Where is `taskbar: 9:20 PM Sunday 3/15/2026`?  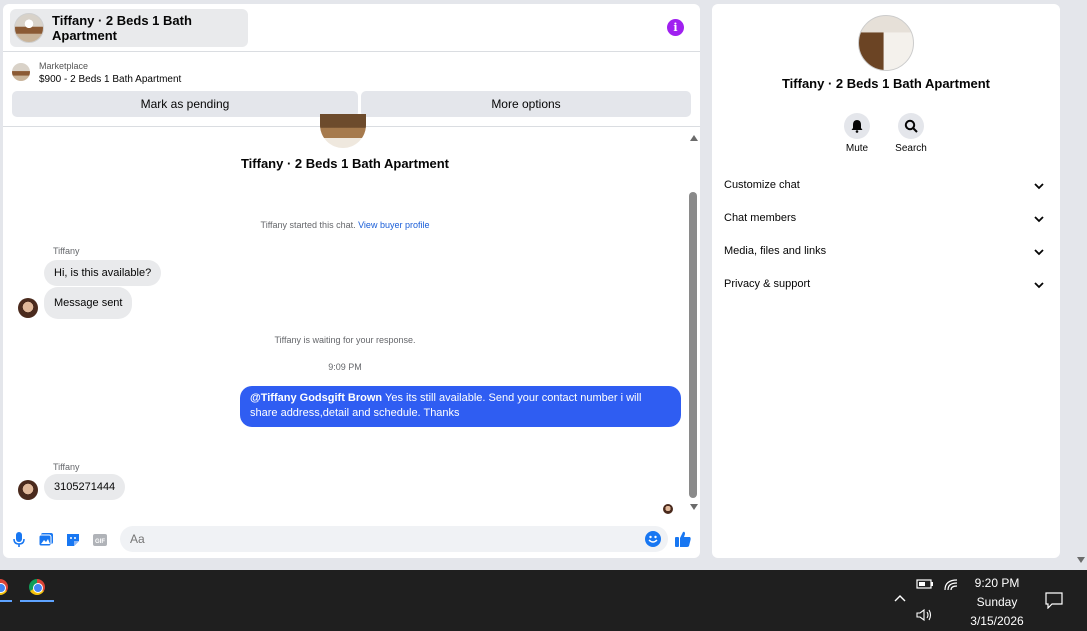
taskbar: 9:20 PM Sunday 3/15/2026 is located at coordinates (543, 600).